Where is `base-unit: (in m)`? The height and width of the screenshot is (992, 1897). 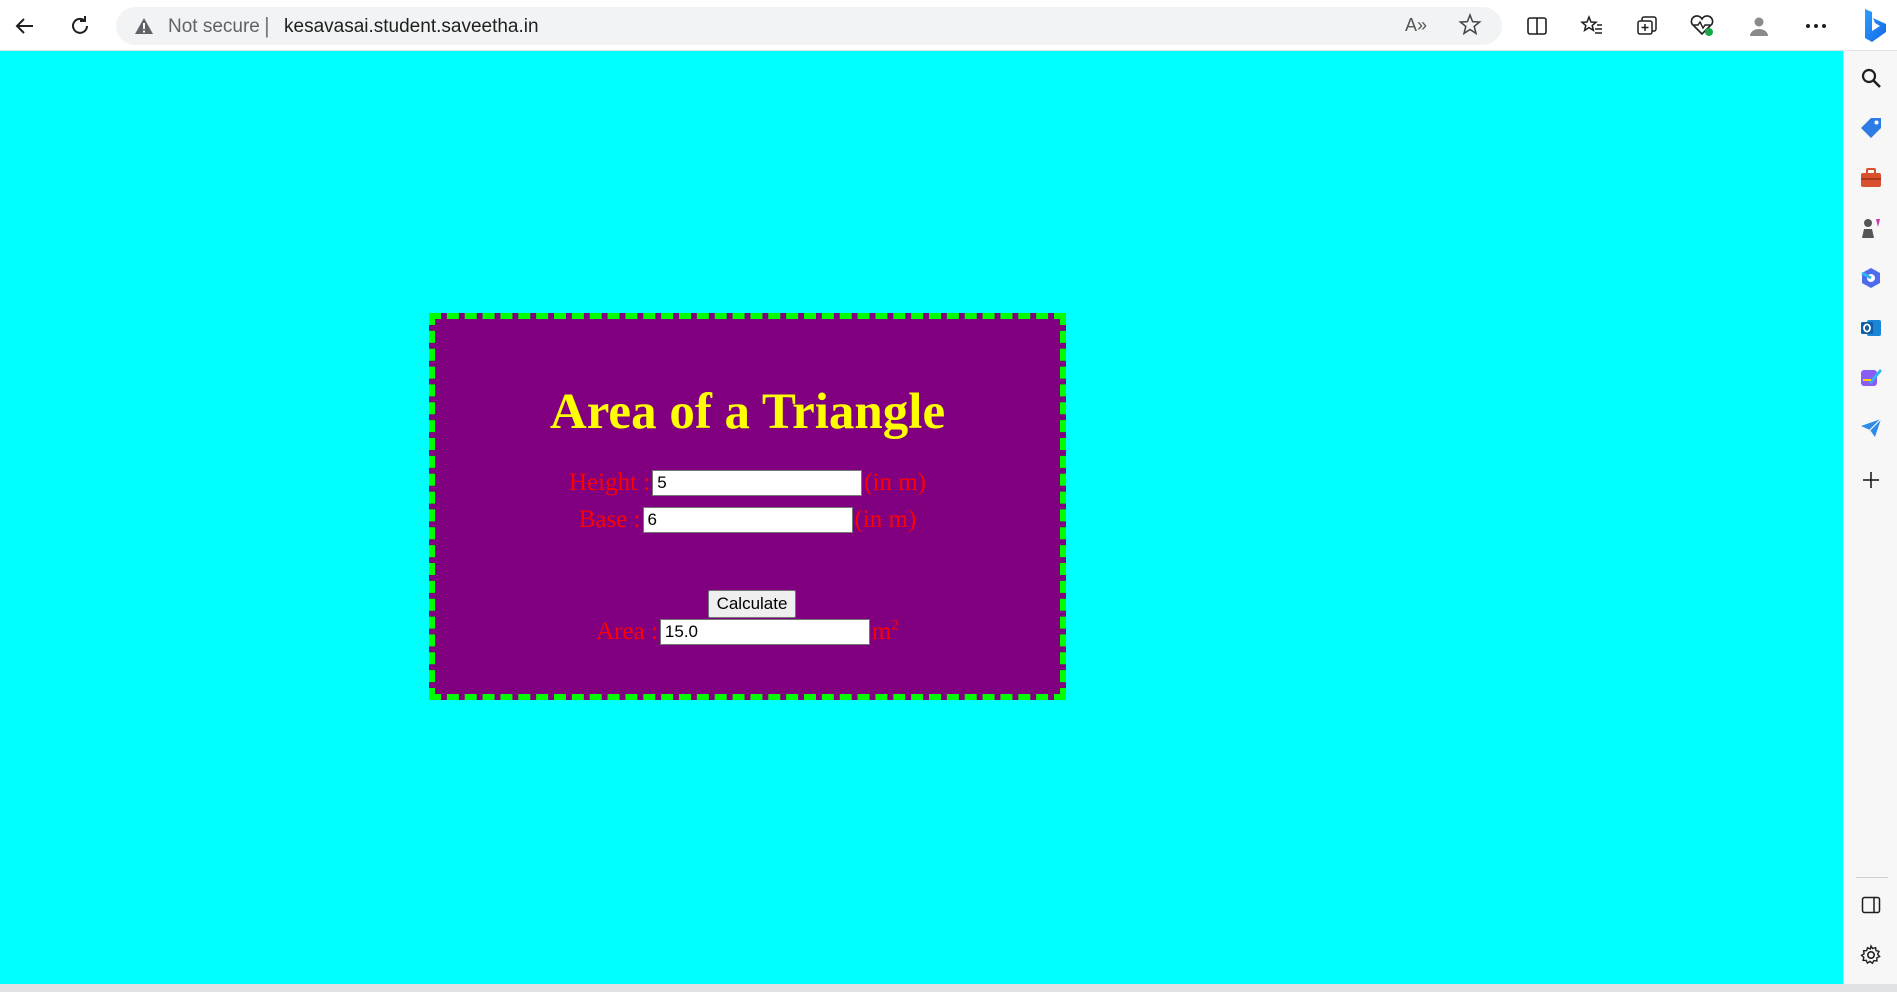 base-unit: (in m) is located at coordinates (885, 519).